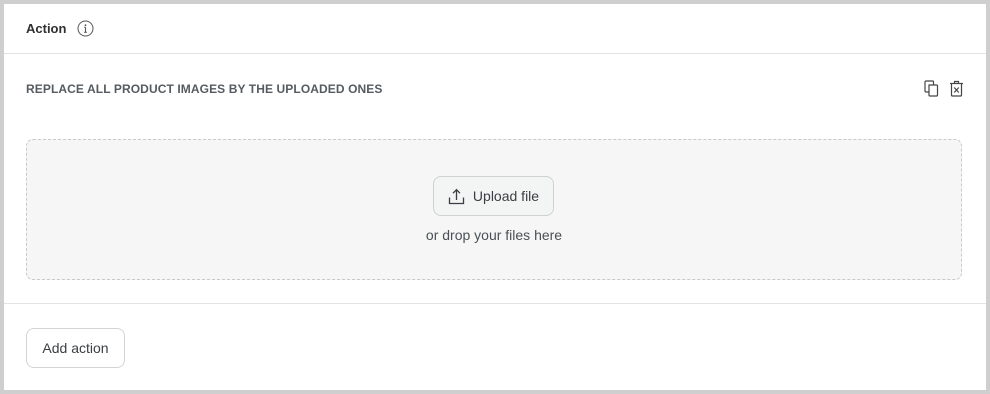 The height and width of the screenshot is (394, 990). What do you see at coordinates (46, 28) in the screenshot?
I see `panel-title: Action` at bounding box center [46, 28].